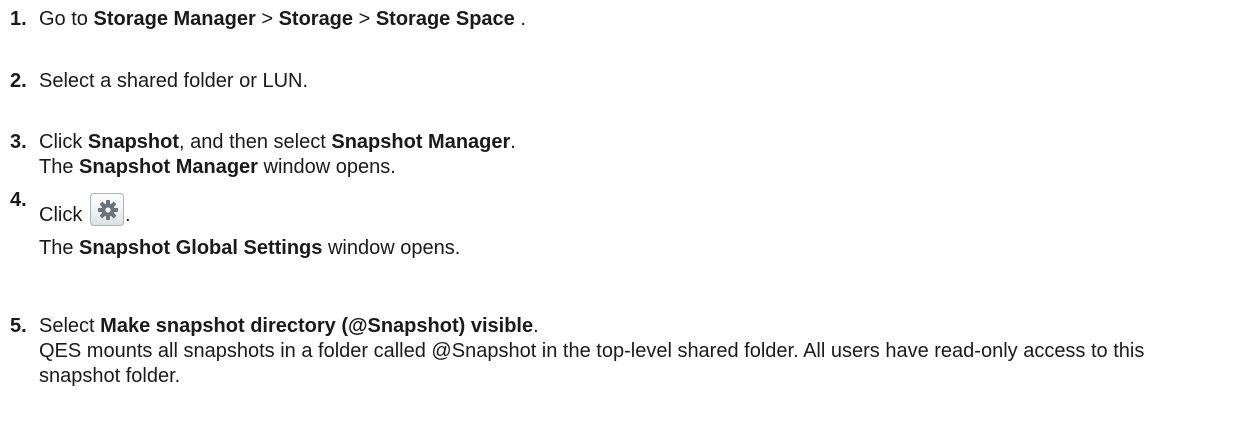  What do you see at coordinates (634, 167) in the screenshot?
I see `step-result: The Snapshot Manager window opens.` at bounding box center [634, 167].